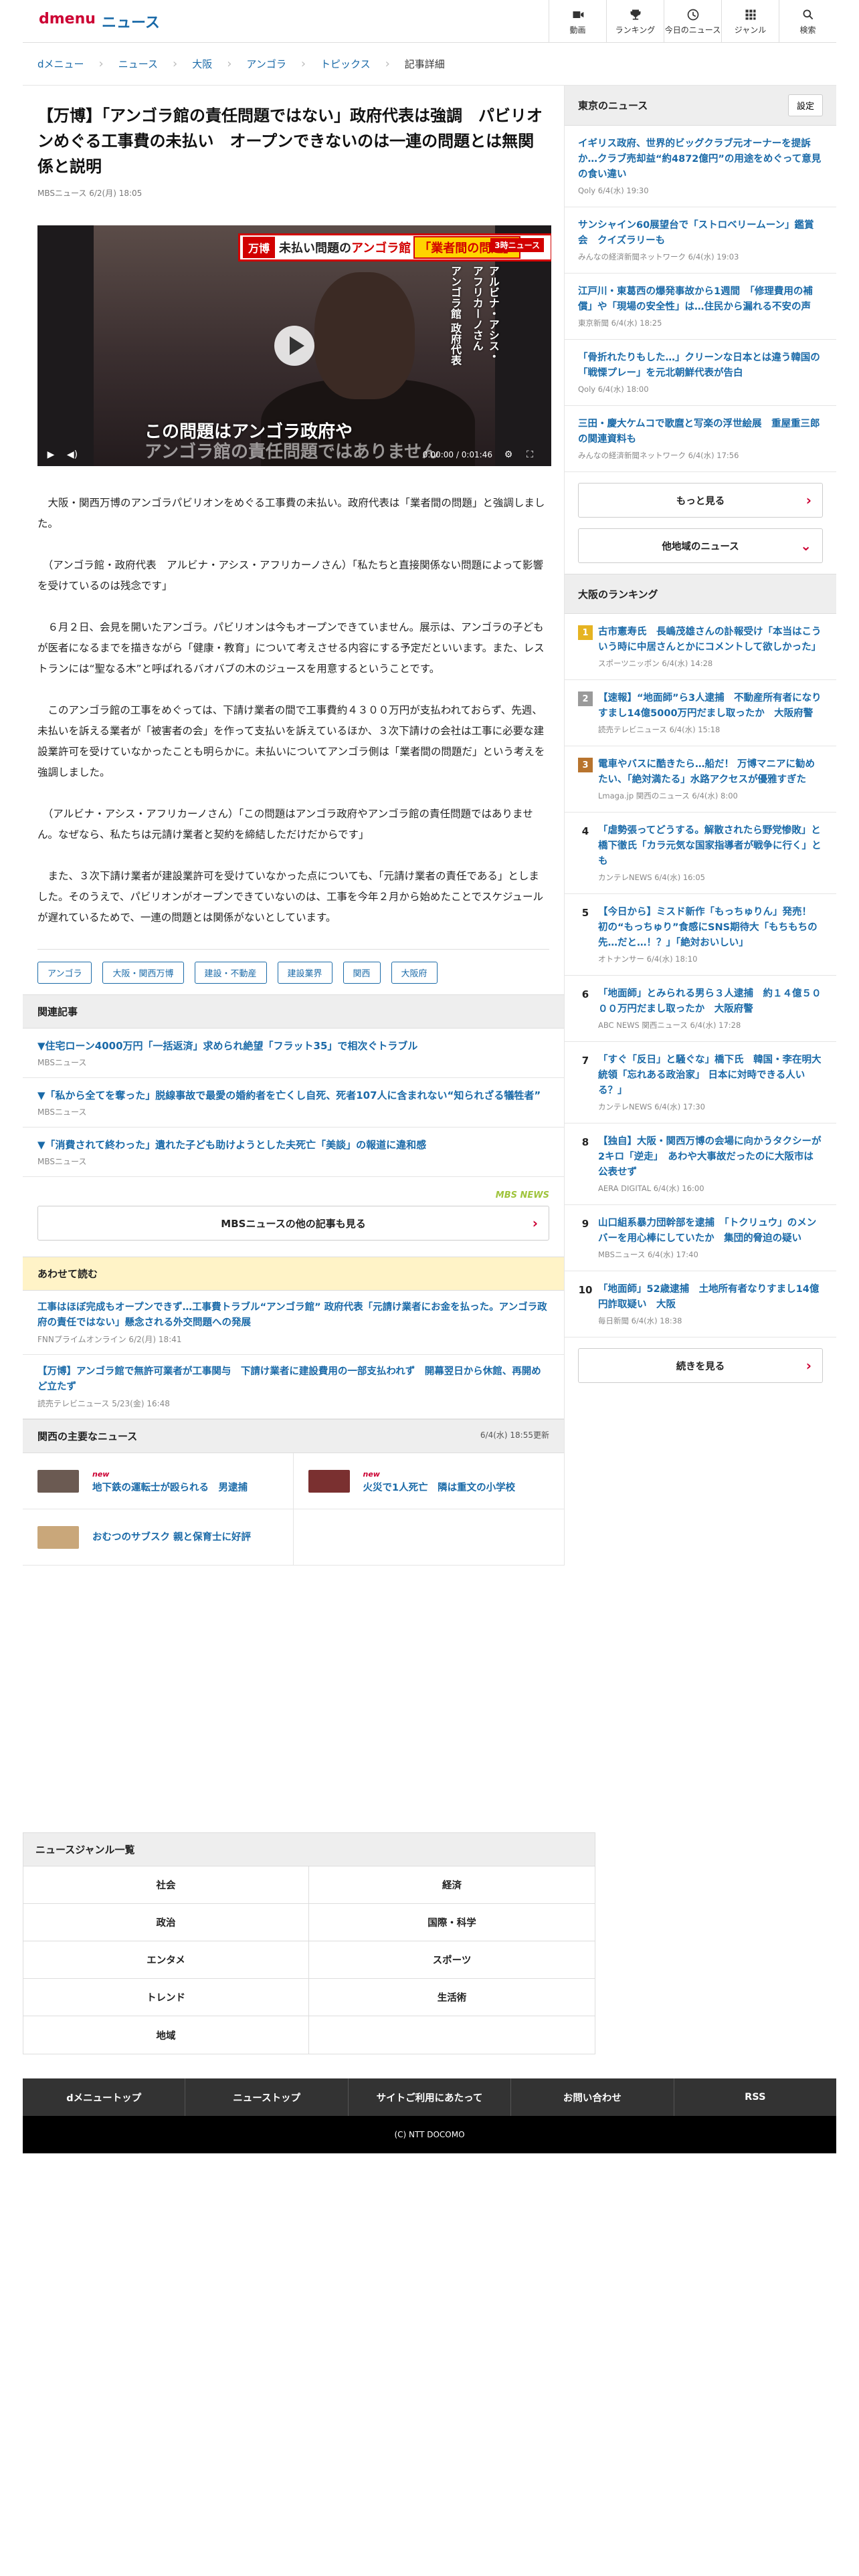 Image resolution: width=859 pixels, height=2576 pixels. Describe the element at coordinates (701, 234) in the screenshot. I see `tokyo-news-title: サンシャイン60展望台で「ストロベリームーン」鑑賞会 クイズラリーも` at that location.